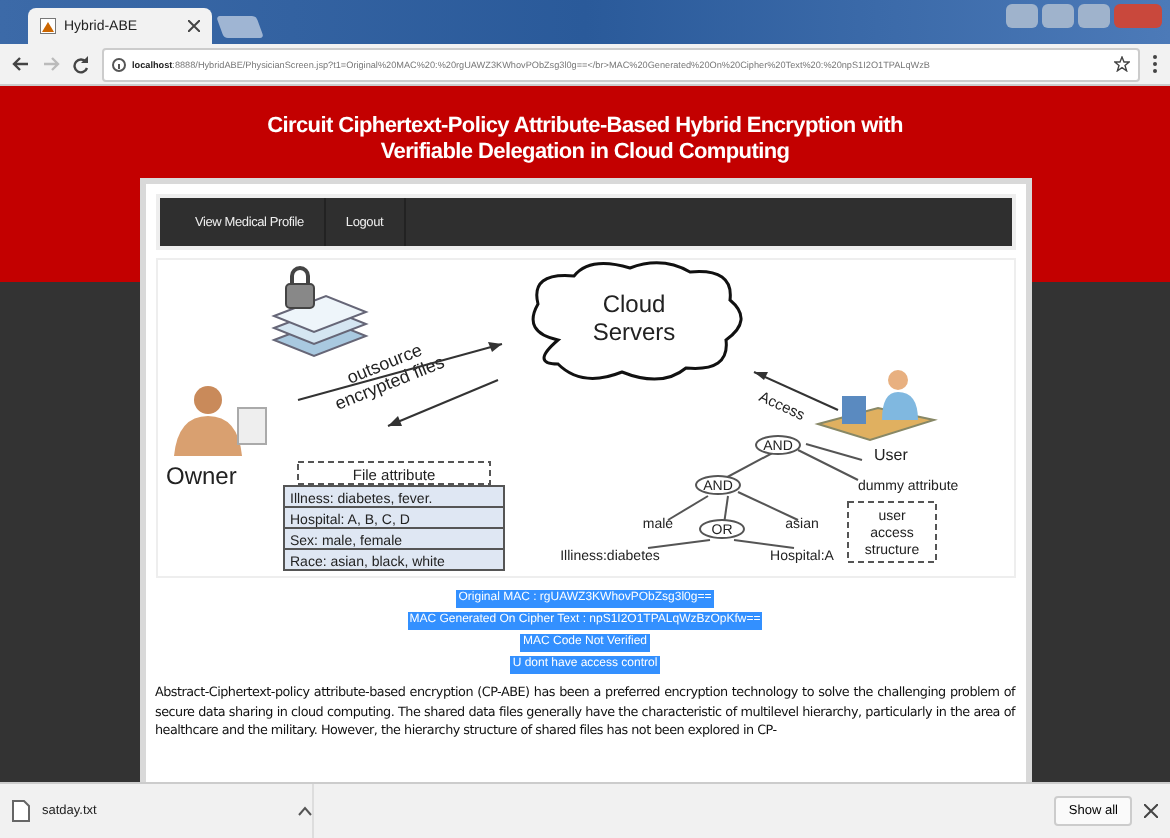 The width and height of the screenshot is (1170, 838). What do you see at coordinates (1155, 64) in the screenshot?
I see `menu-icon` at bounding box center [1155, 64].